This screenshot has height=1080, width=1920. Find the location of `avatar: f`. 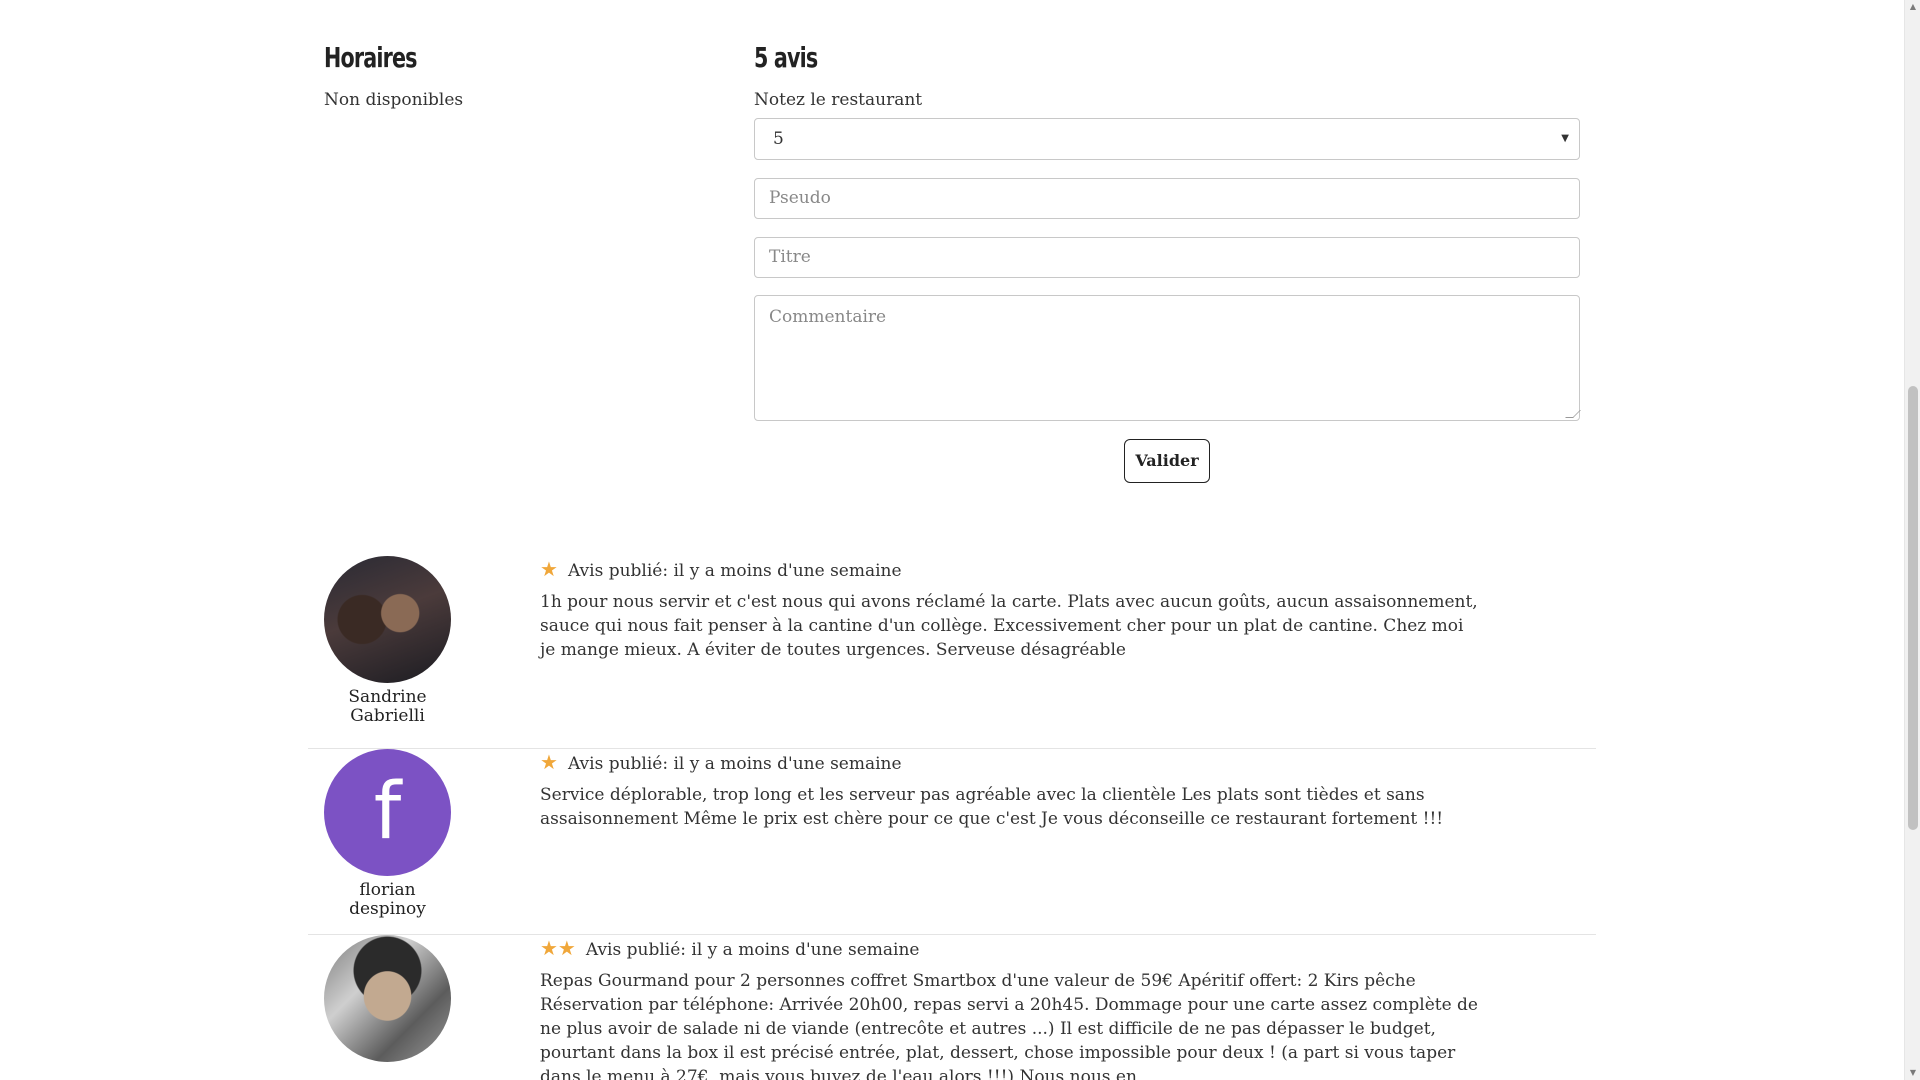

avatar: f is located at coordinates (387, 812).